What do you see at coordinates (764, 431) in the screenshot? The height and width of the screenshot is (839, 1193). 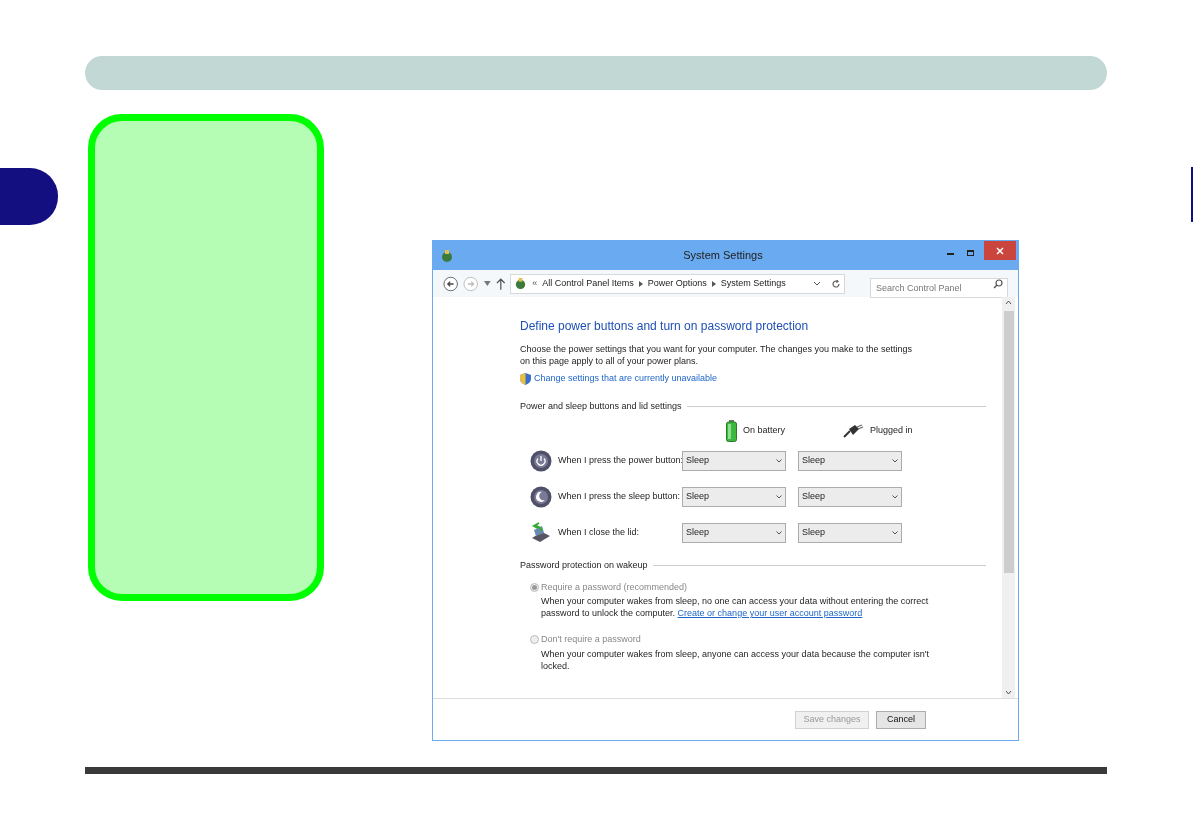 I see `column-header: On battery` at bounding box center [764, 431].